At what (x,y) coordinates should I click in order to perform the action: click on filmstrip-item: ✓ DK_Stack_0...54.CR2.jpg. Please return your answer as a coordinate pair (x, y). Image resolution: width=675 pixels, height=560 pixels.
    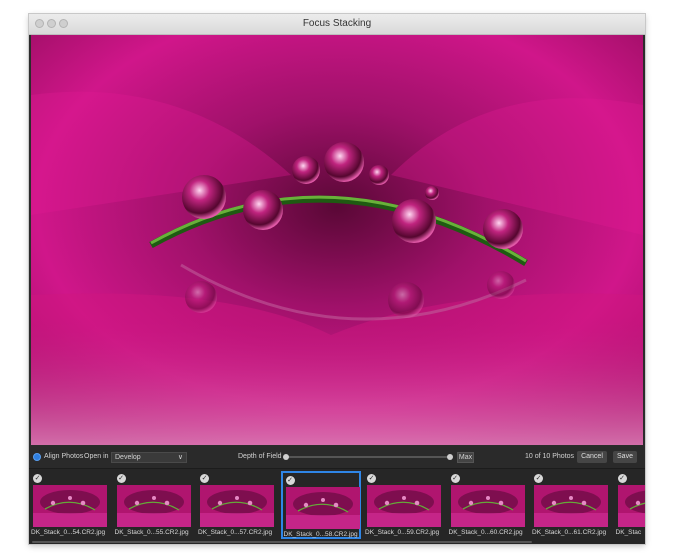
    Looking at the image, I should click on (70, 505).